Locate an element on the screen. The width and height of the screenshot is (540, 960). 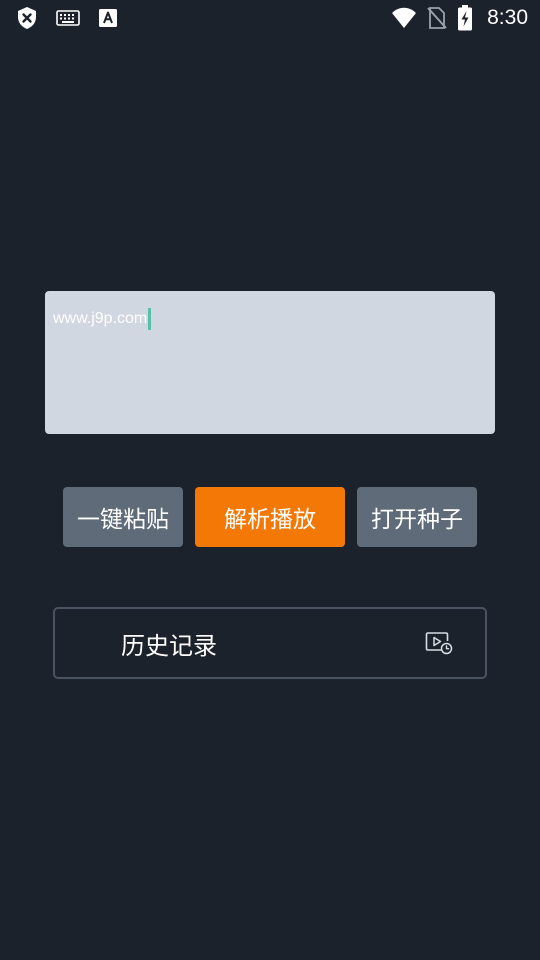
url-input: www.j9p.com is located at coordinates (270, 362).